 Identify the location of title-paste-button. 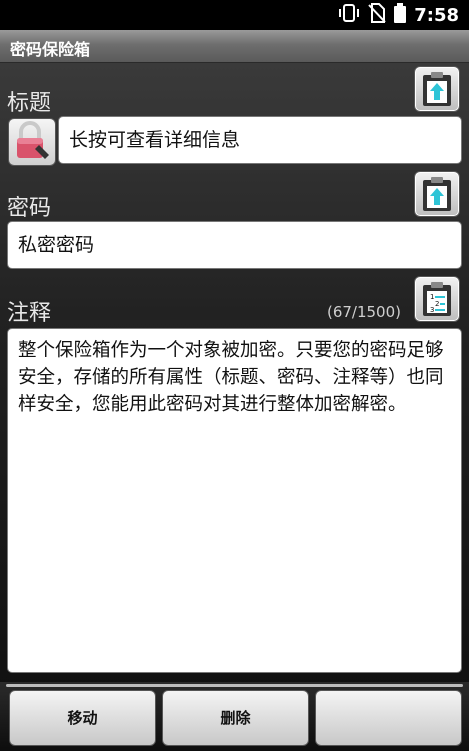
(437, 89).